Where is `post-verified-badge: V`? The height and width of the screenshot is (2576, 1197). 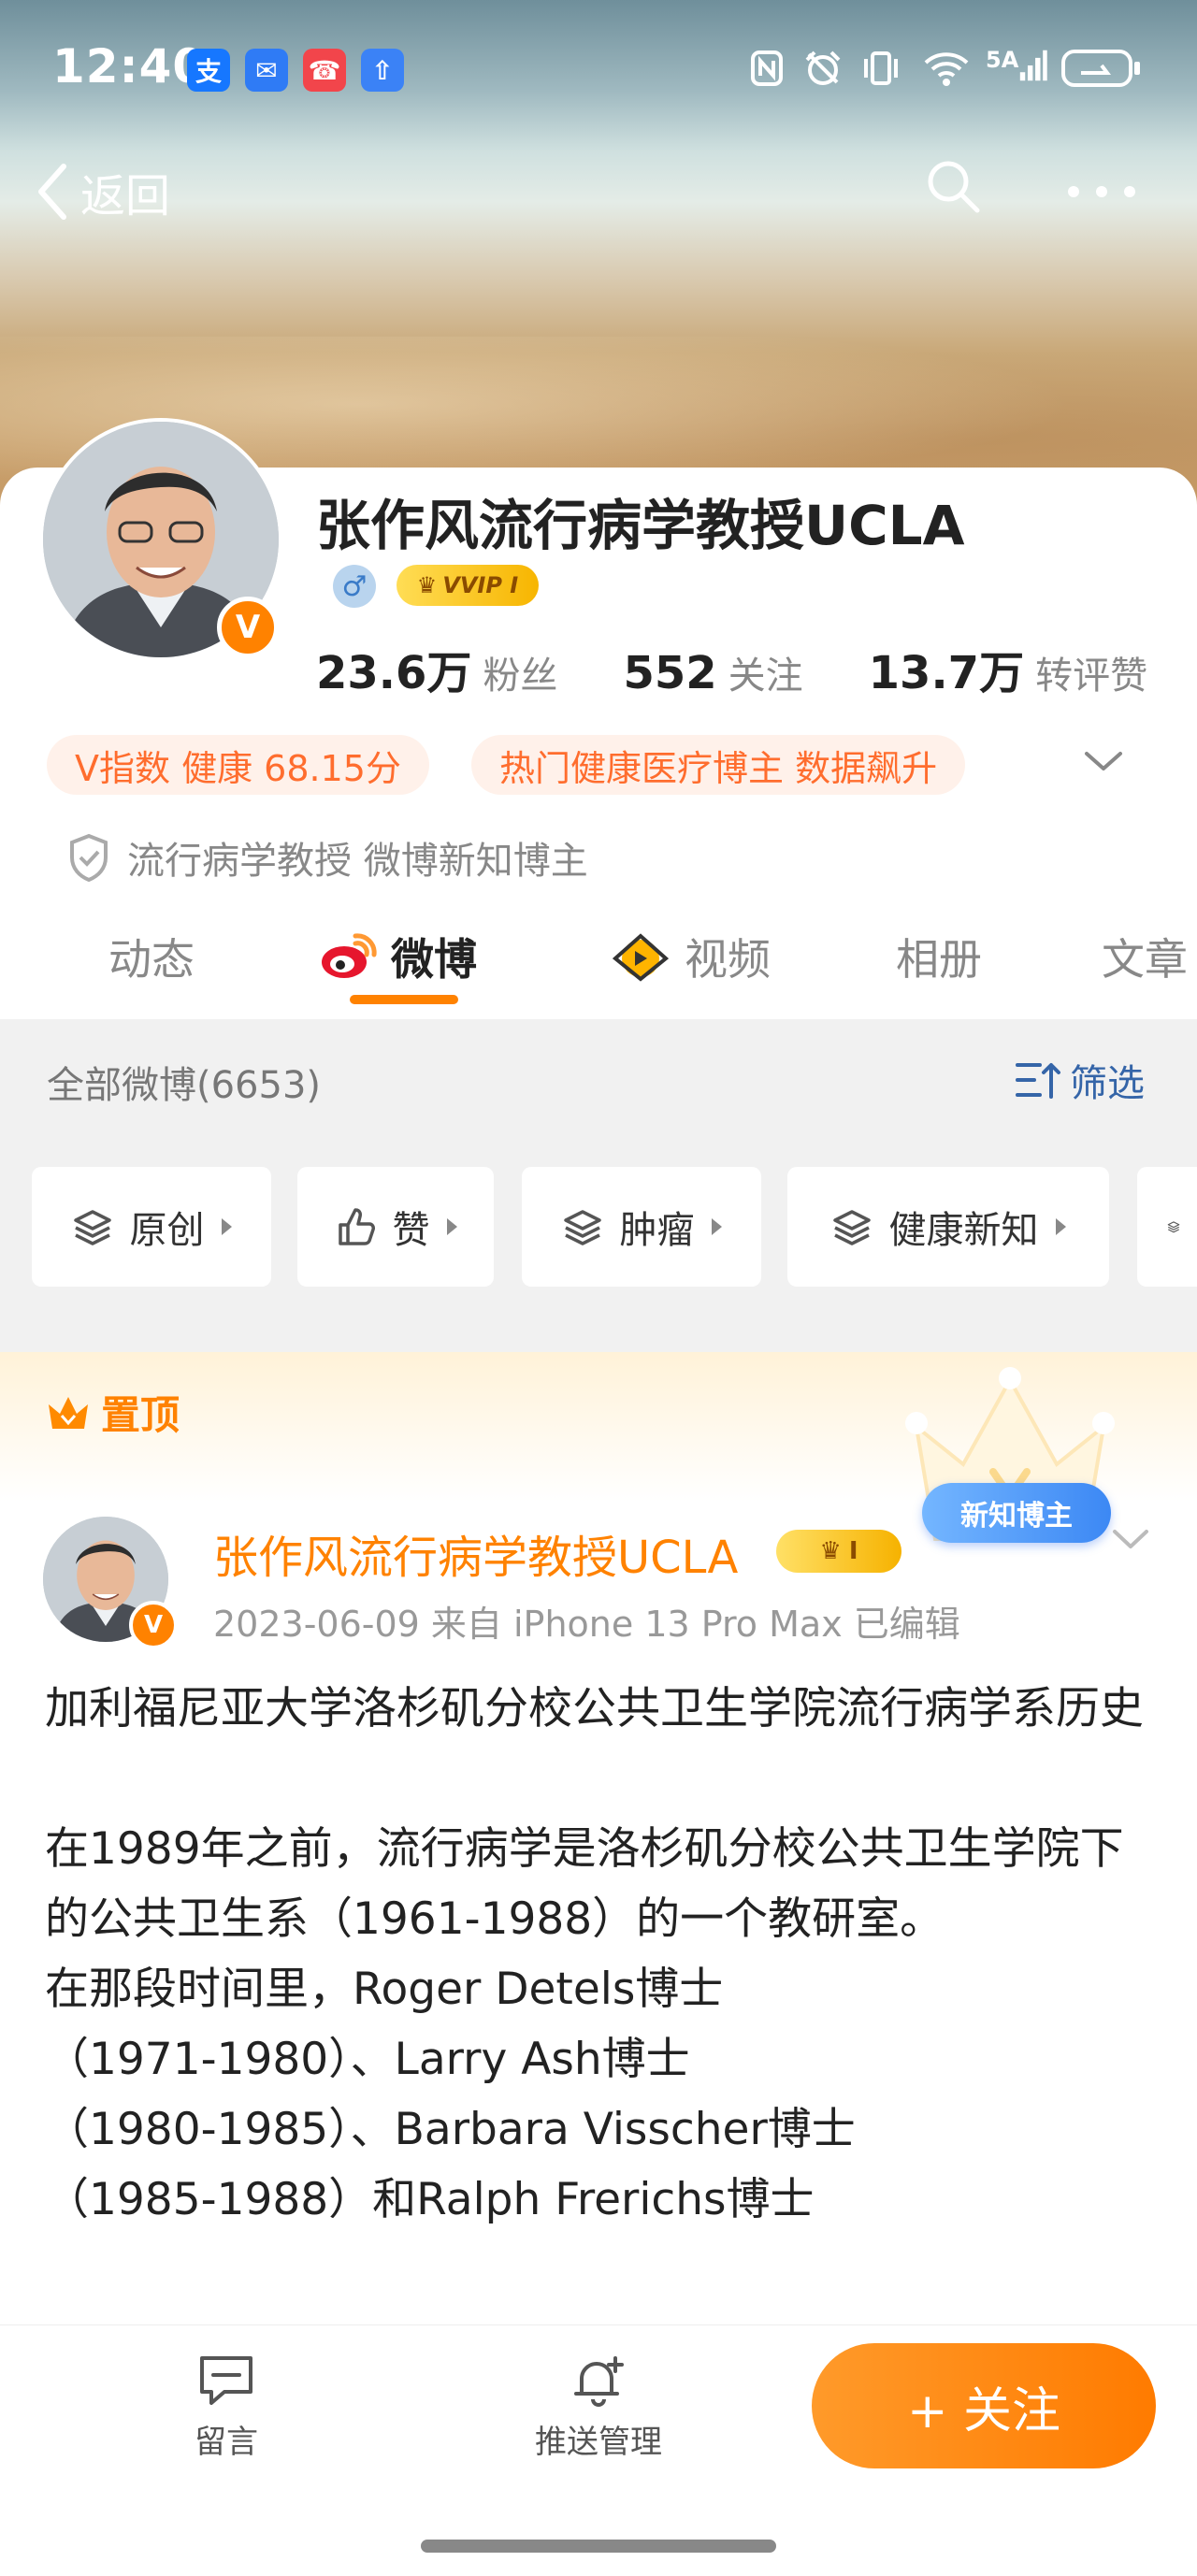 post-verified-badge: V is located at coordinates (153, 1625).